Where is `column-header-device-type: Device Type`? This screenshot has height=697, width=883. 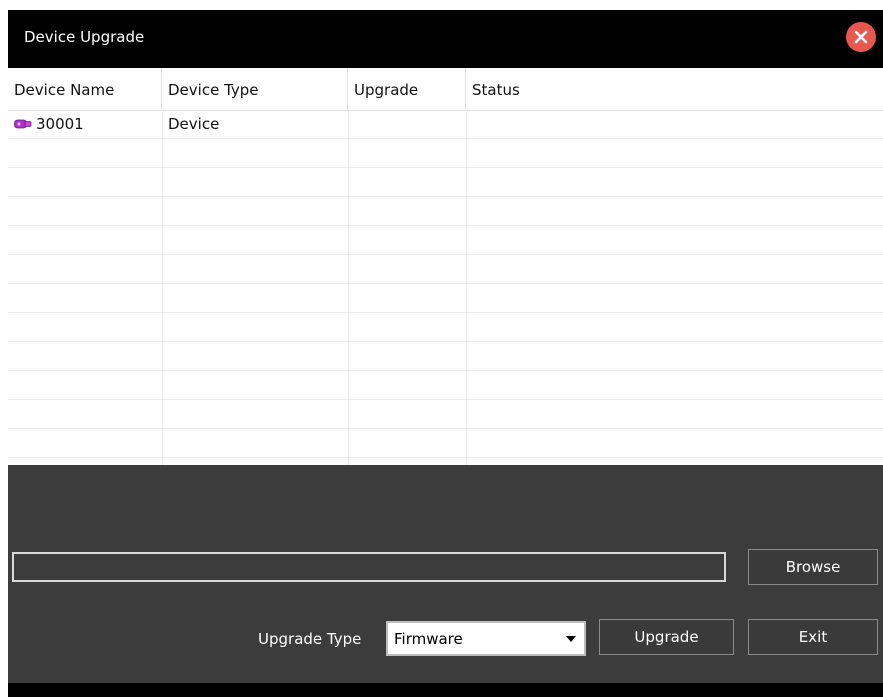
column-header-device-type: Device Type is located at coordinates (255, 89).